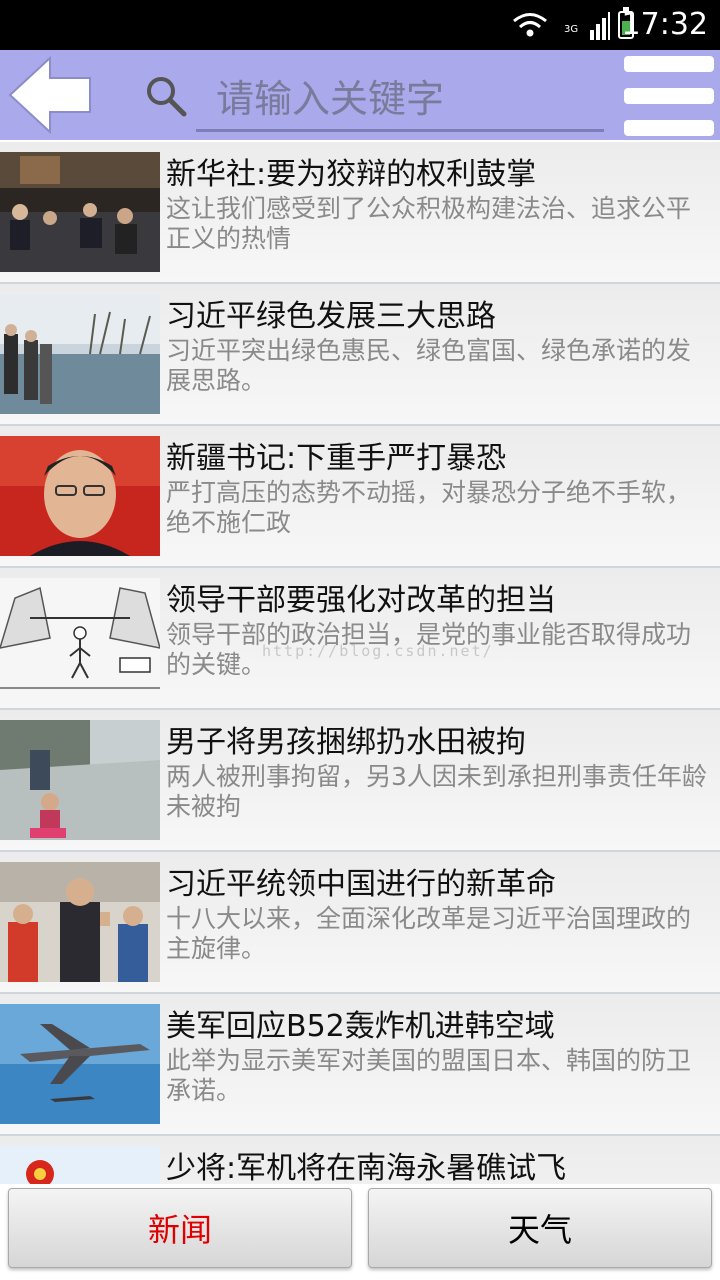 This screenshot has height=1280, width=720. Describe the element at coordinates (429, 365) in the screenshot. I see `news-summary: 习近平突出绿色惠民、绿色富国、绿色承诺的发展思路。` at that location.